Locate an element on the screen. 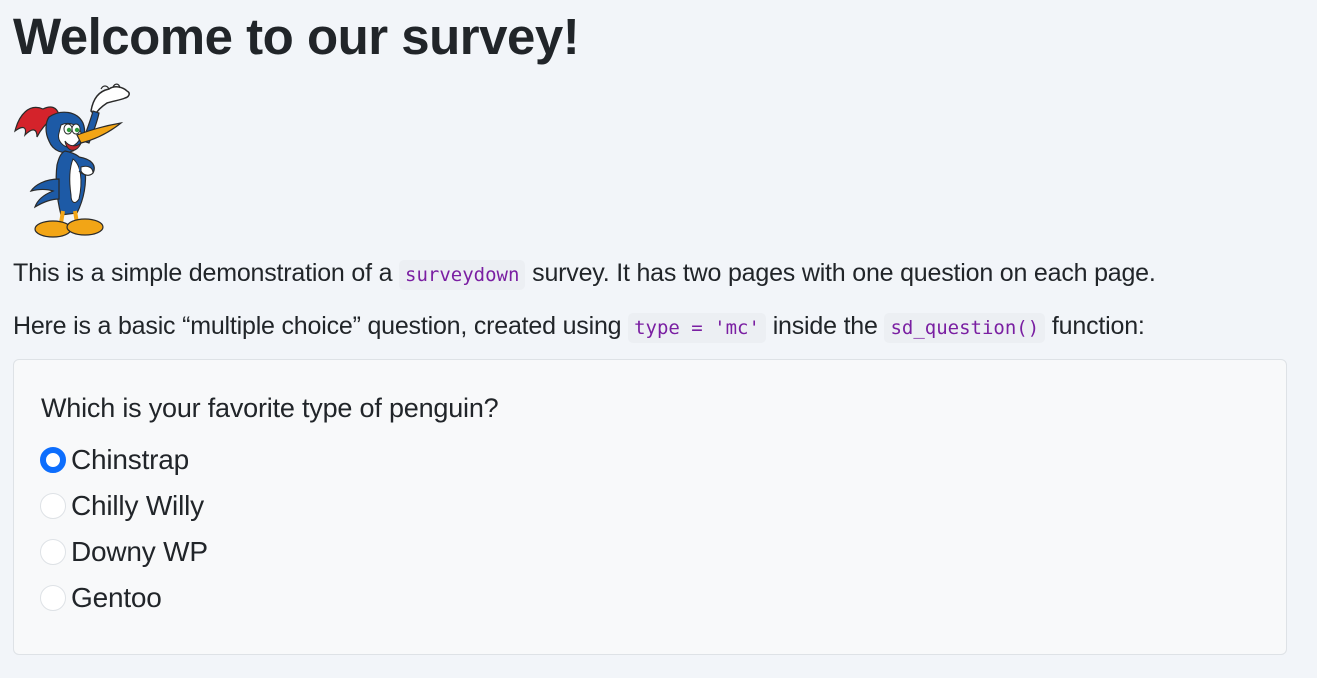  radio-option-gentoo: Gentoo is located at coordinates (101, 598).